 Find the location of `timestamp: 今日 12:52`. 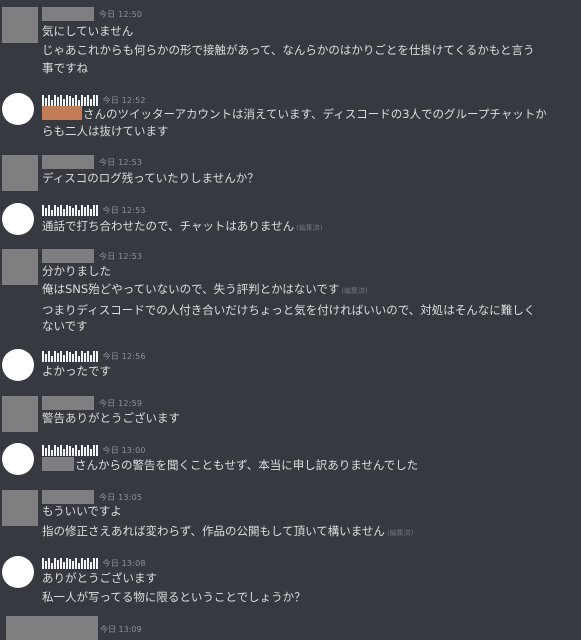

timestamp: 今日 12:52 is located at coordinates (124, 100).